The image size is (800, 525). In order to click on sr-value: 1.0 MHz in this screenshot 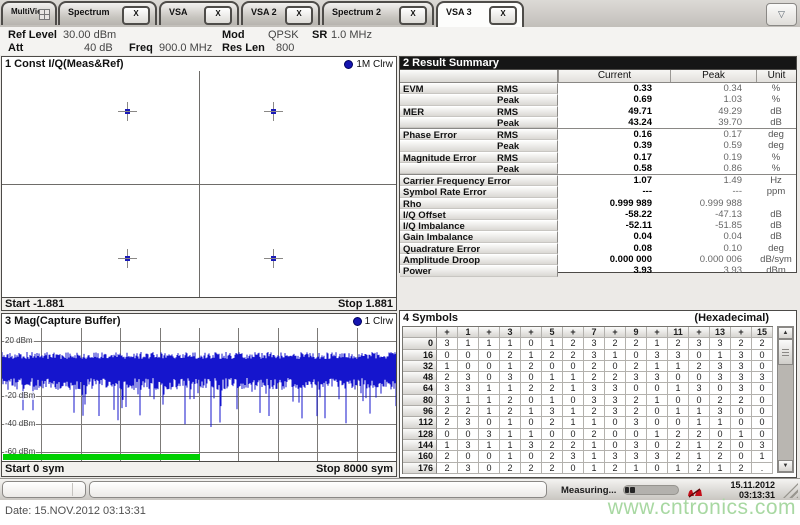, I will do `click(351, 35)`.